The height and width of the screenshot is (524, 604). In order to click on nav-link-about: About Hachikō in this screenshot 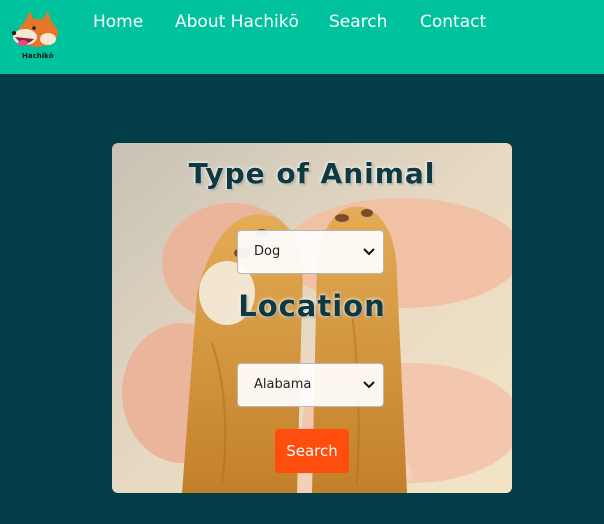, I will do `click(237, 22)`.